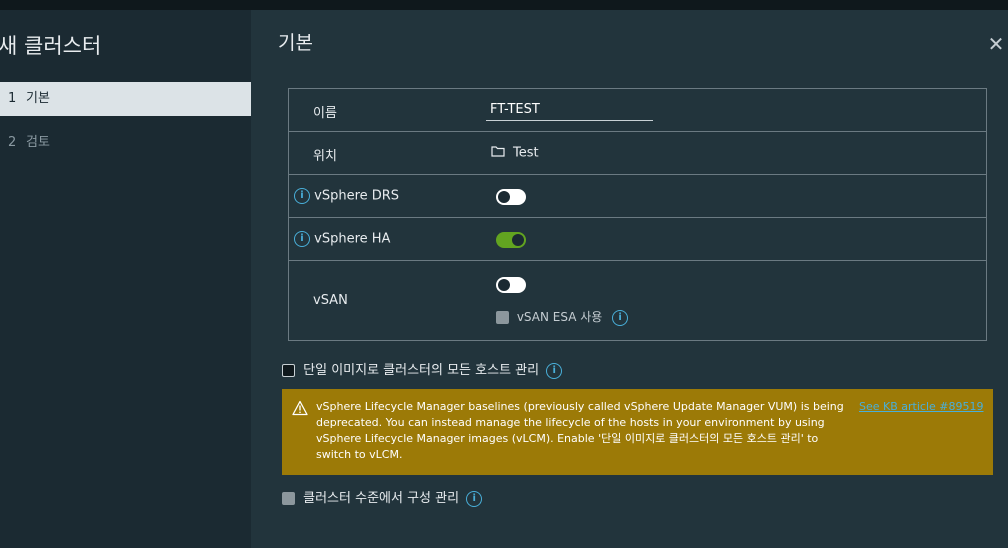 This screenshot has height=548, width=1008. I want to click on vsan-toggle, so click(511, 285).